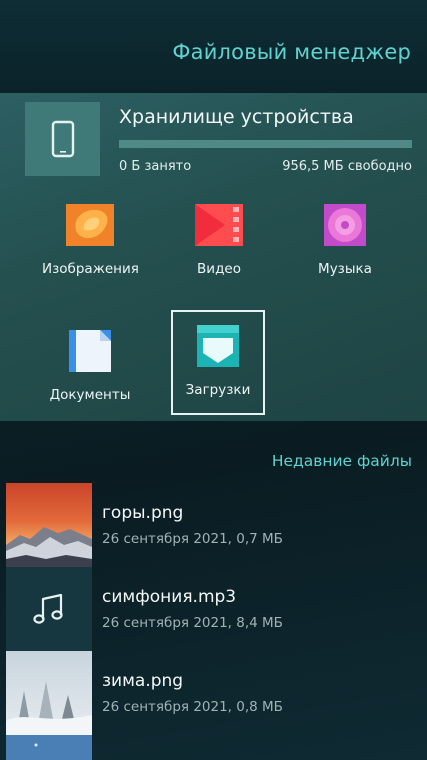 This screenshot has height=760, width=427. Describe the element at coordinates (143, 513) in the screenshot. I see `file-name: горы.png` at that location.